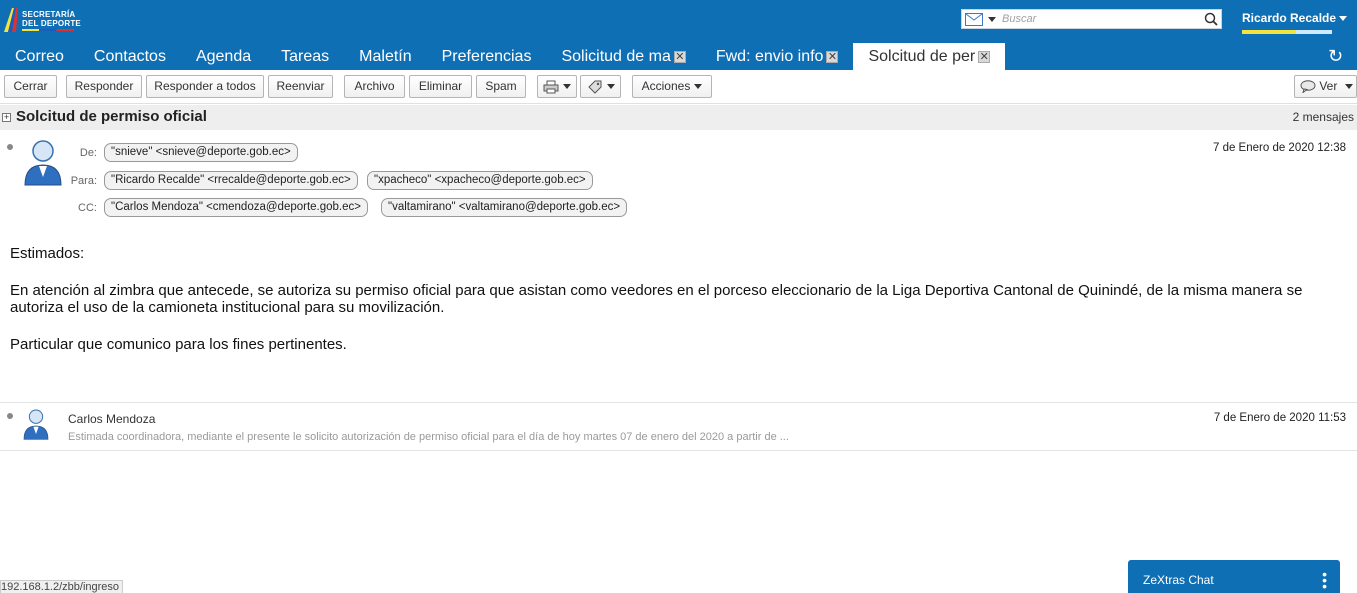 Image resolution: width=1357 pixels, height=593 pixels. Describe the element at coordinates (1335, 56) in the screenshot. I see `refresh-icon: ↻` at that location.